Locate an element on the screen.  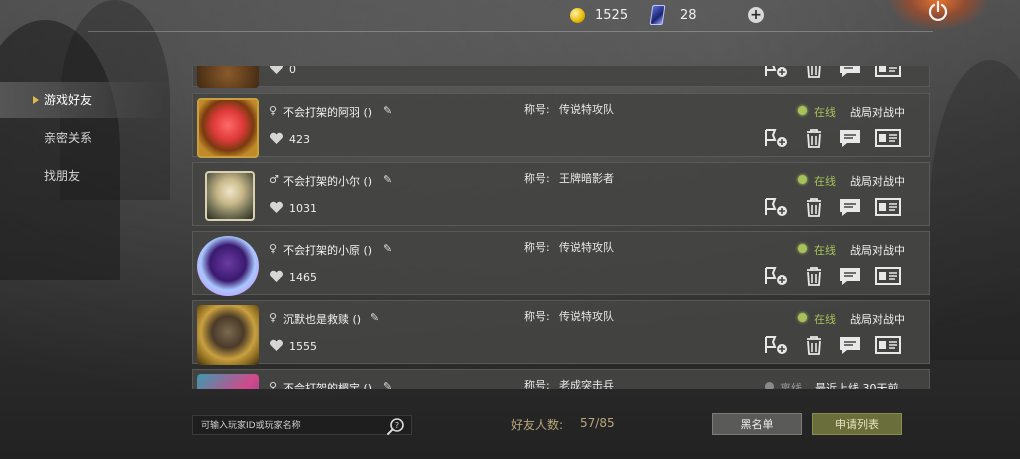
title-value: 老成突击兵 is located at coordinates (586, 384).